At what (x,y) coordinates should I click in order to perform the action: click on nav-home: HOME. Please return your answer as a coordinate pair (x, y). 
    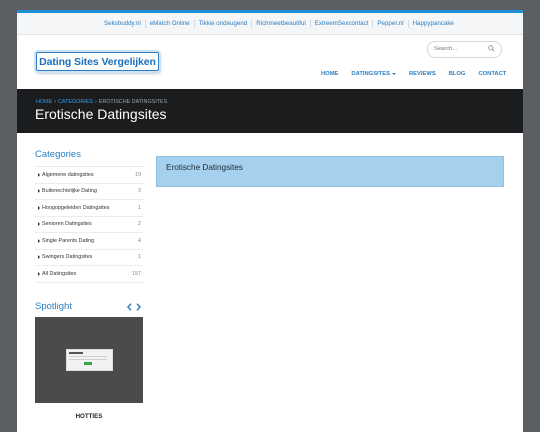
    Looking at the image, I should click on (329, 74).